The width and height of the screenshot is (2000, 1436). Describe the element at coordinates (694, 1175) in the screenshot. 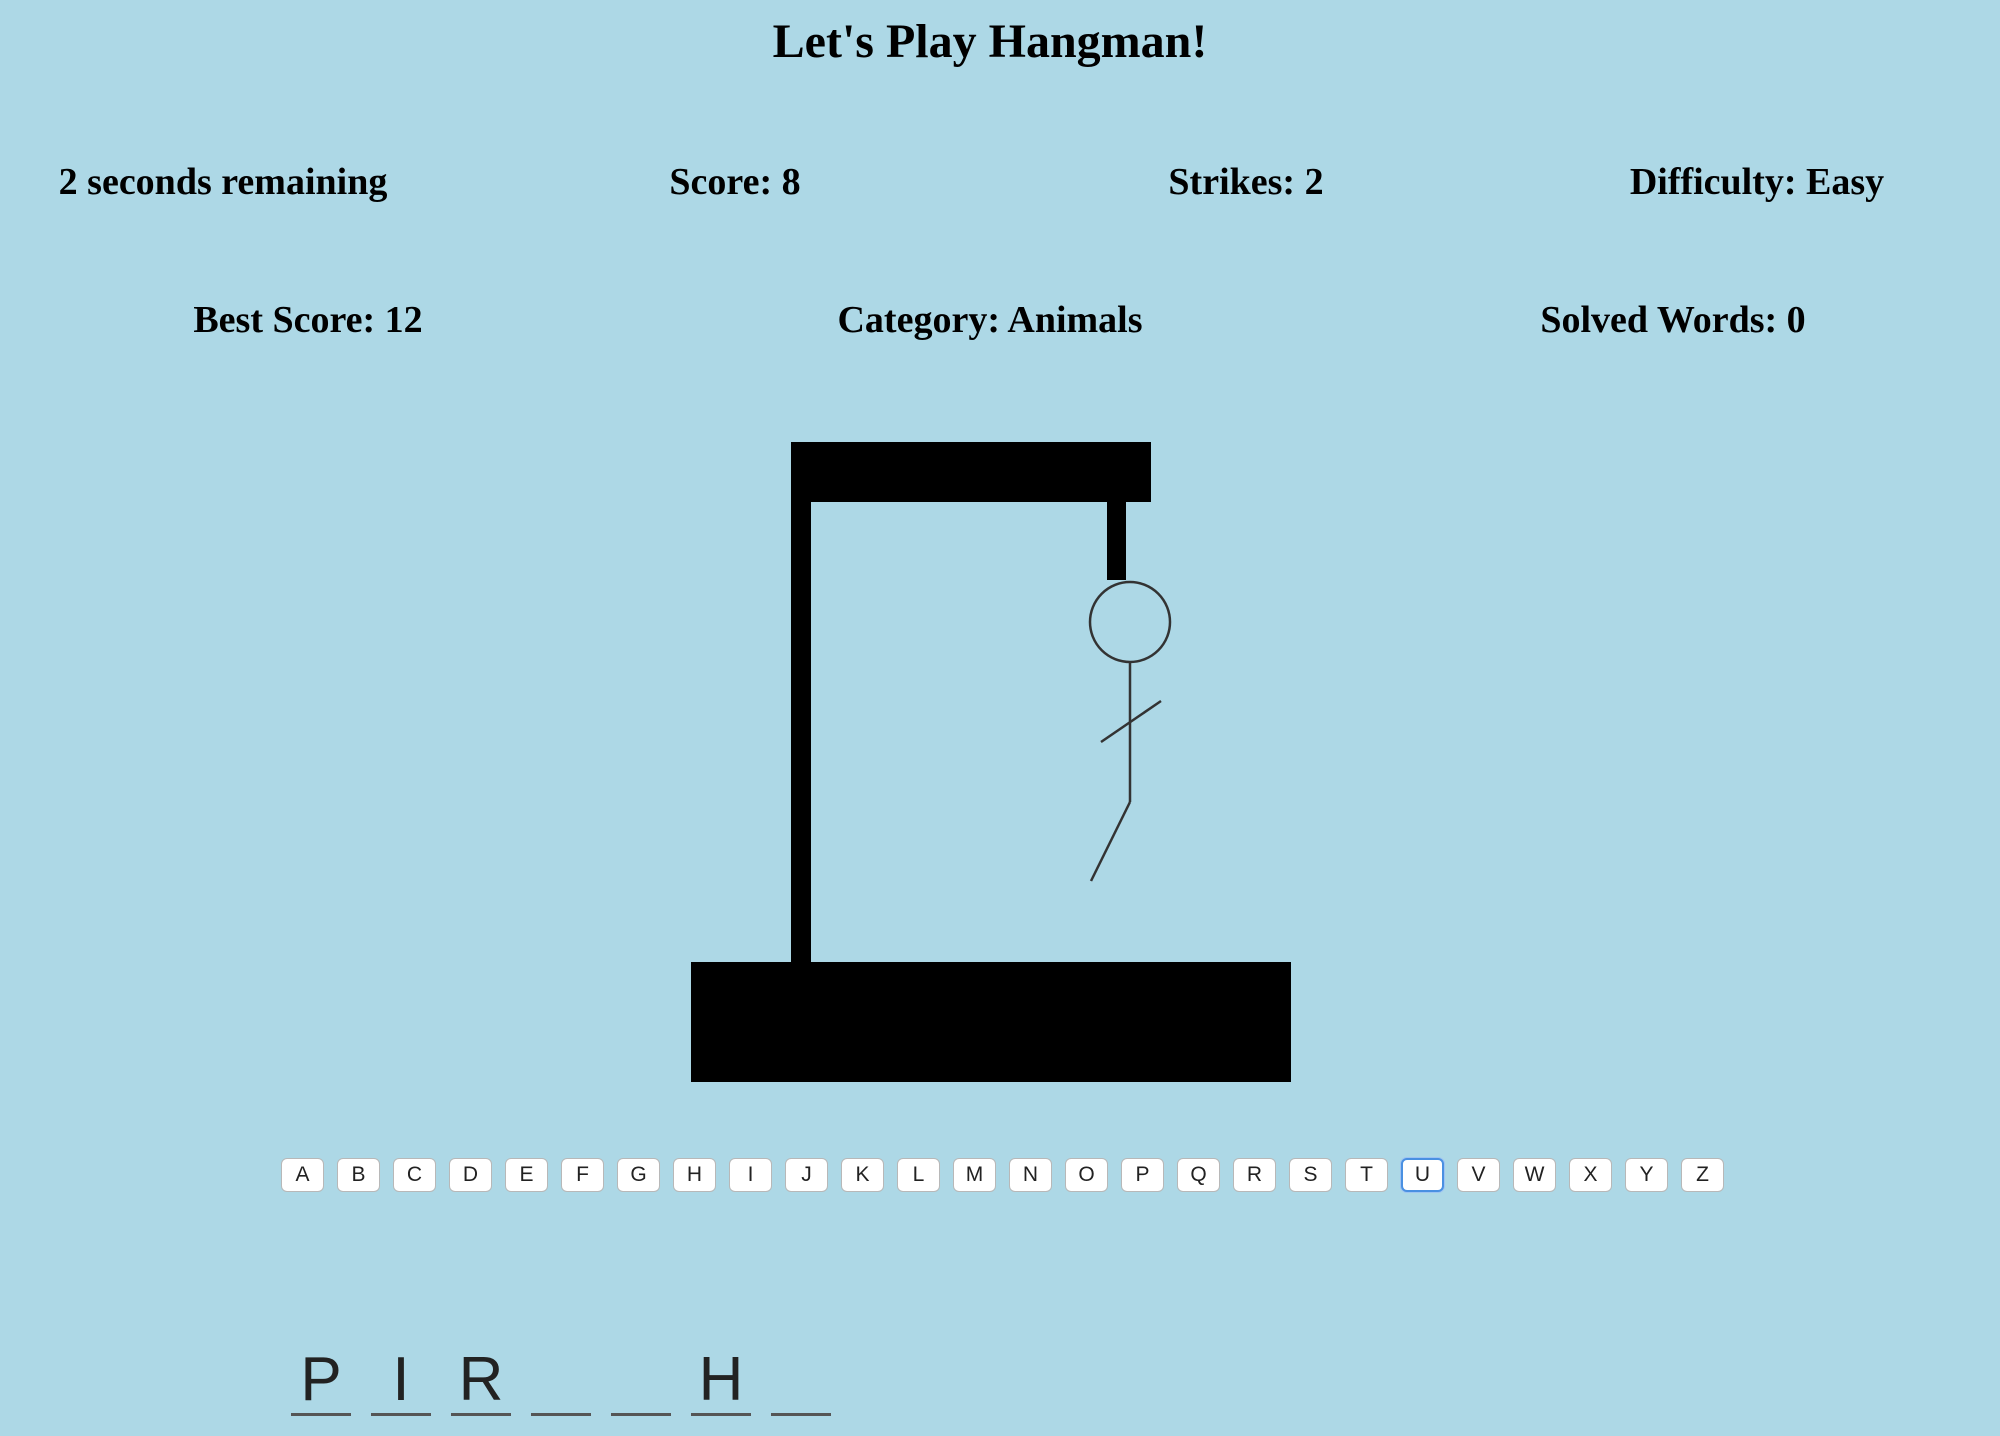

I see `letter-button-h: H` at that location.